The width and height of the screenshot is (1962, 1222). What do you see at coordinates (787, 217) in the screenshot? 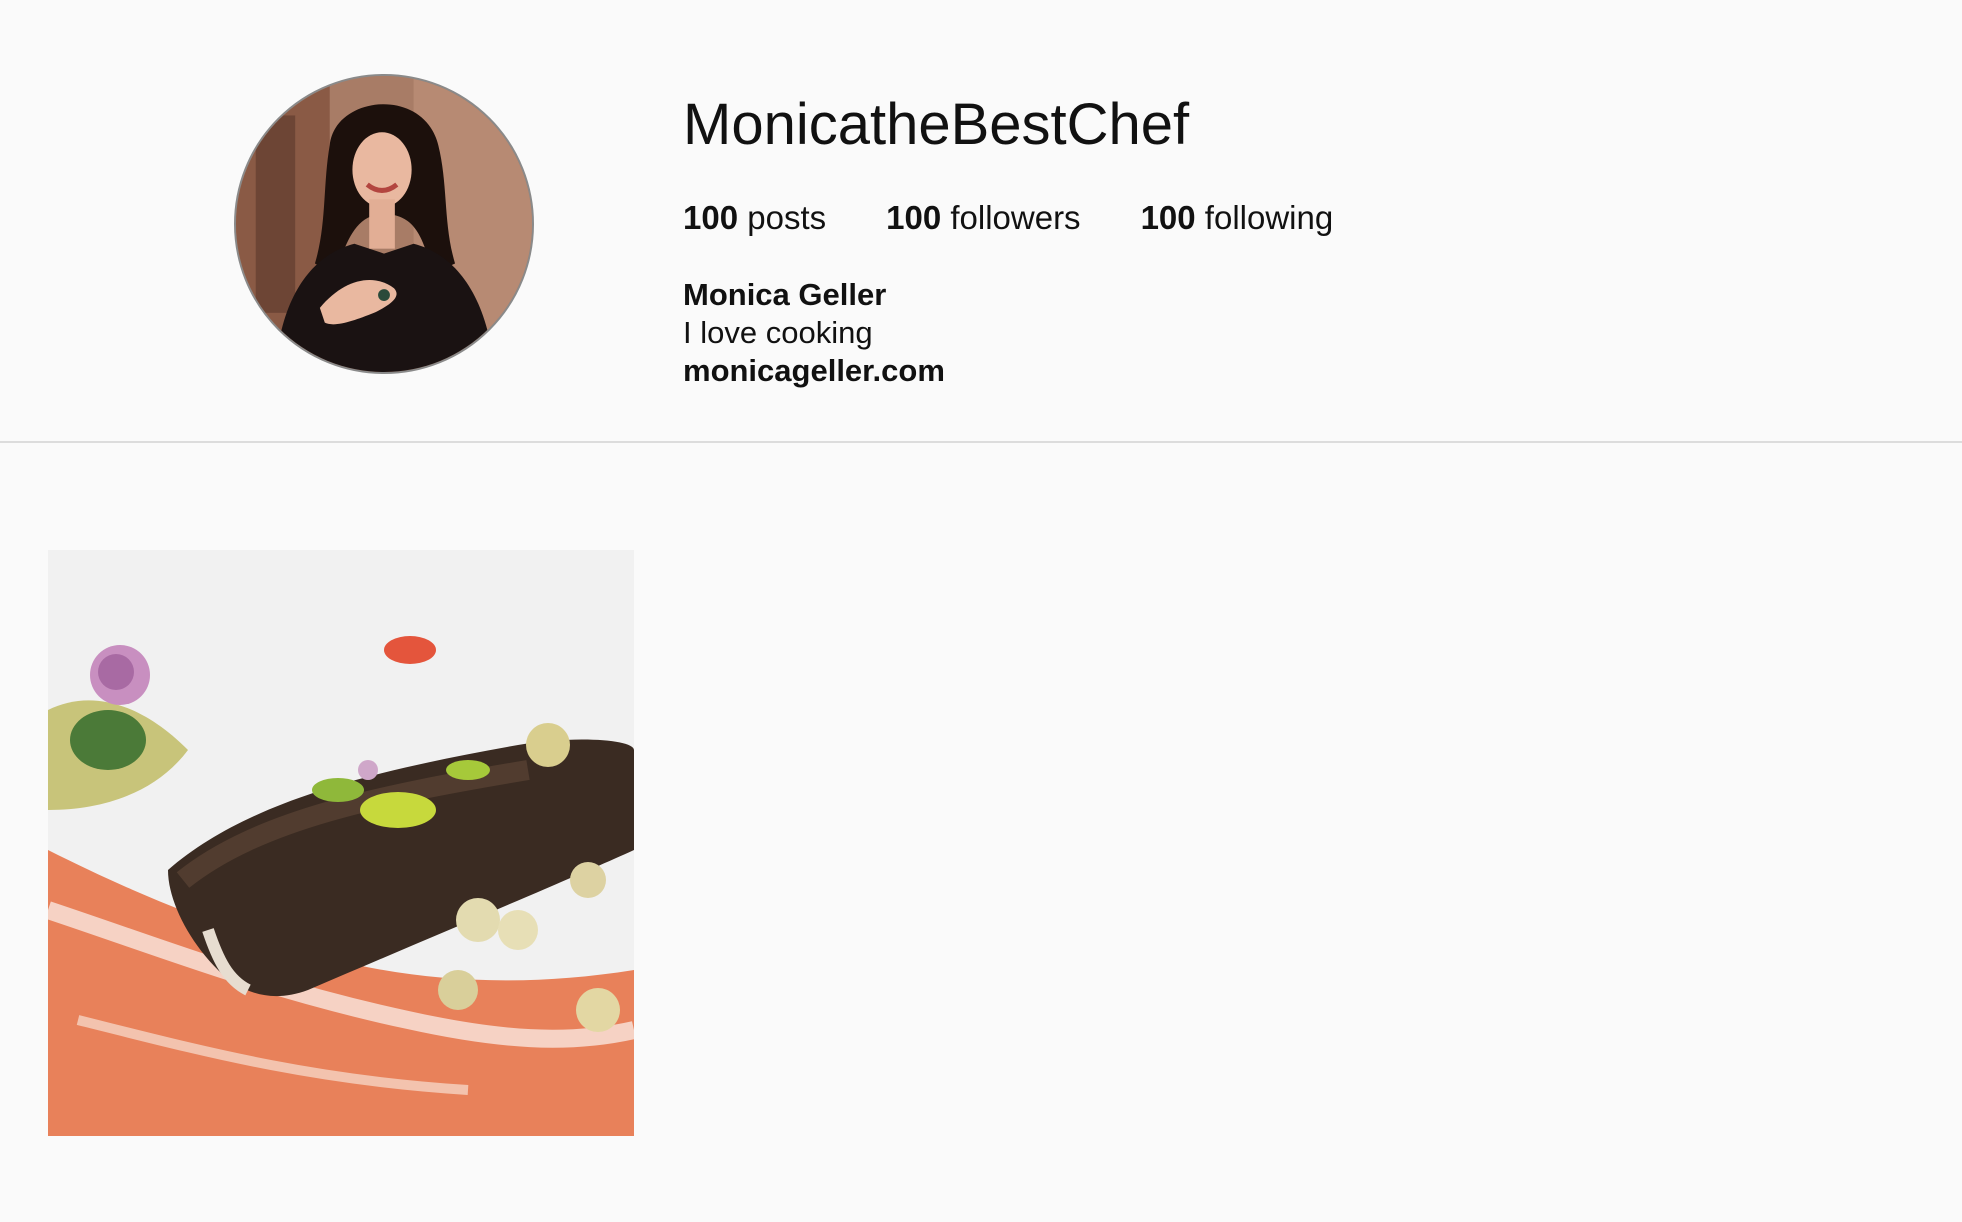
I see `stat-posts-label: posts` at bounding box center [787, 217].